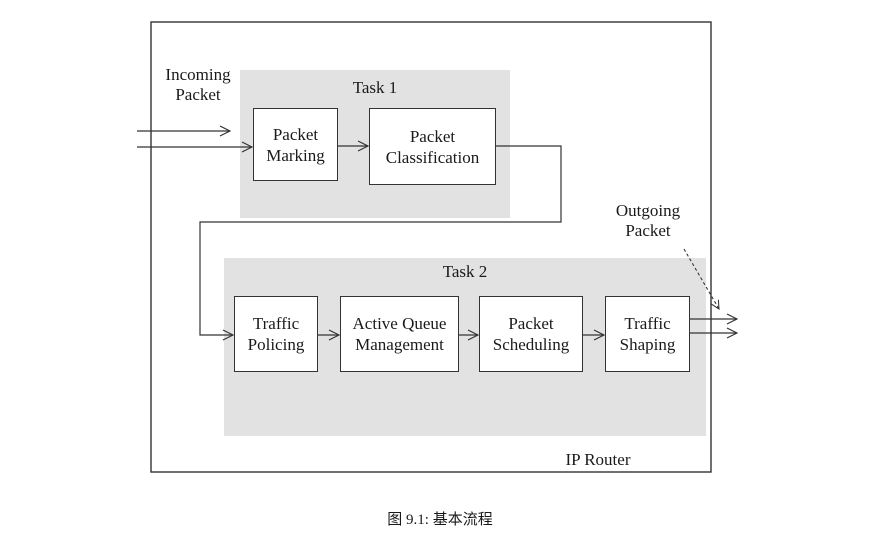 The width and height of the screenshot is (880, 538). I want to click on task1-title: Task 1, so click(375, 87).